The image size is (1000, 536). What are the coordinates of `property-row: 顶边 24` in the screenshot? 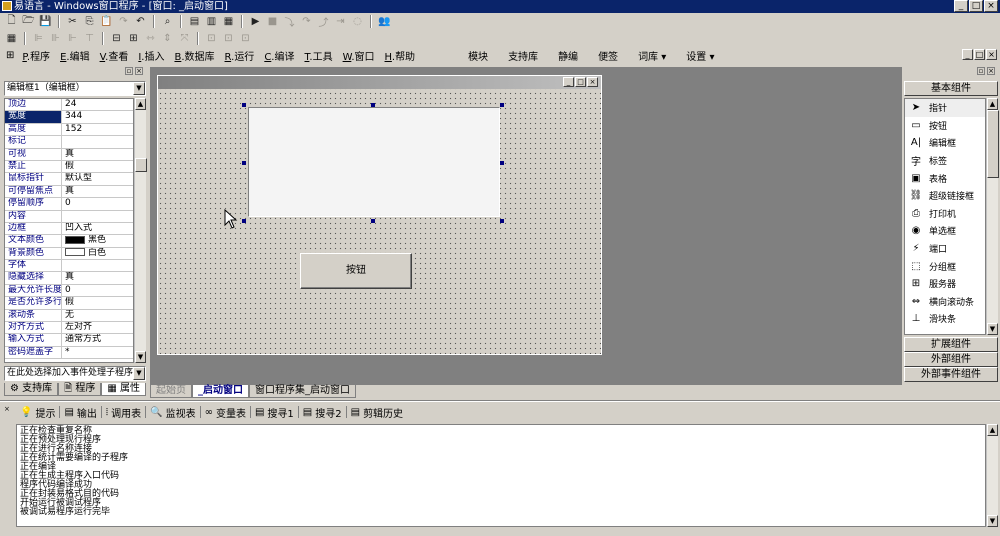 It's located at (69, 105).